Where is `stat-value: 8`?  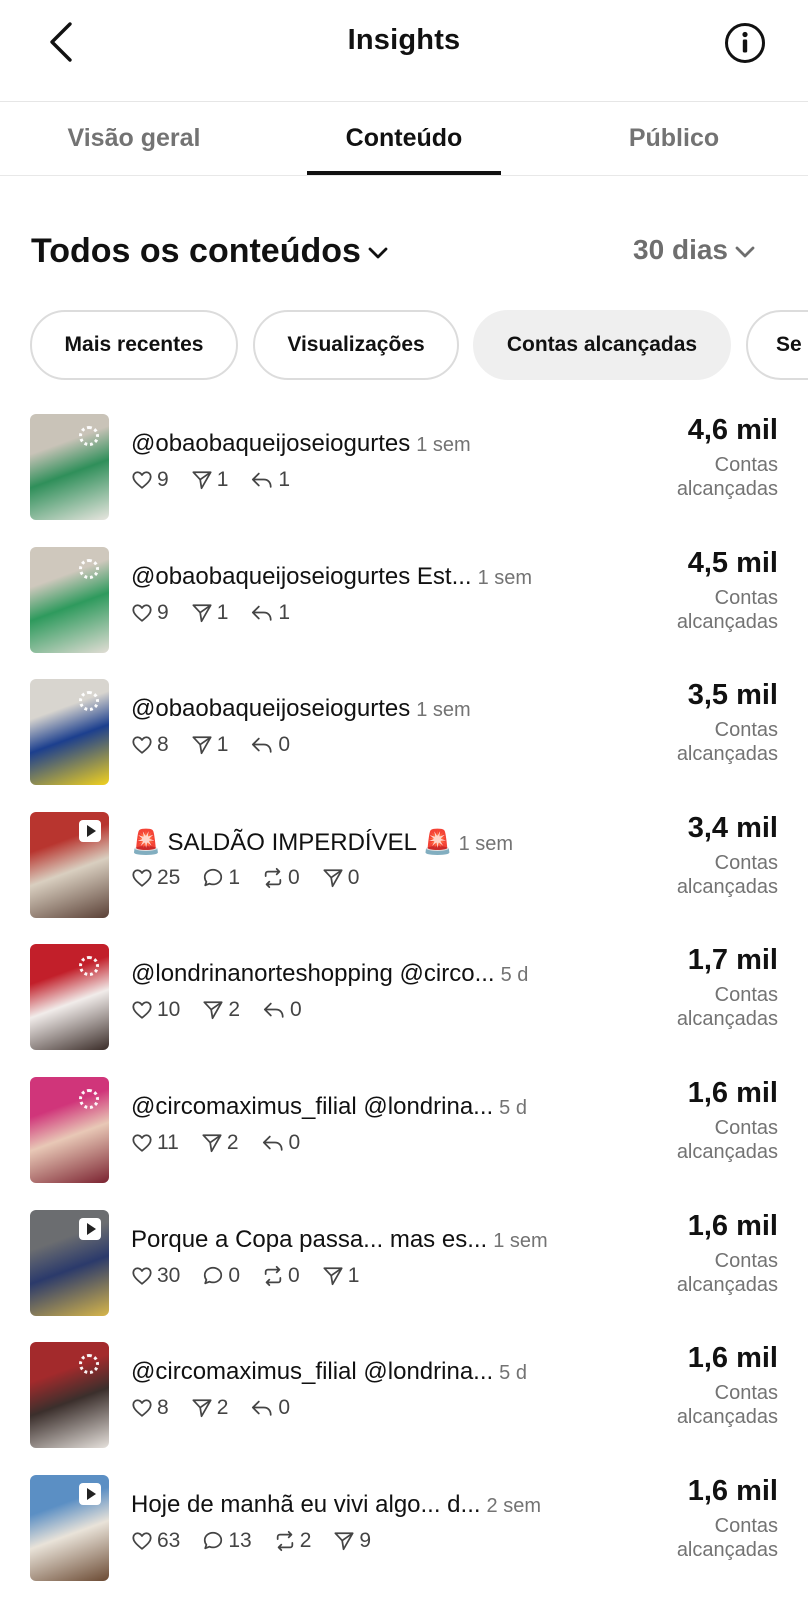
stat-value: 8 is located at coordinates (163, 745).